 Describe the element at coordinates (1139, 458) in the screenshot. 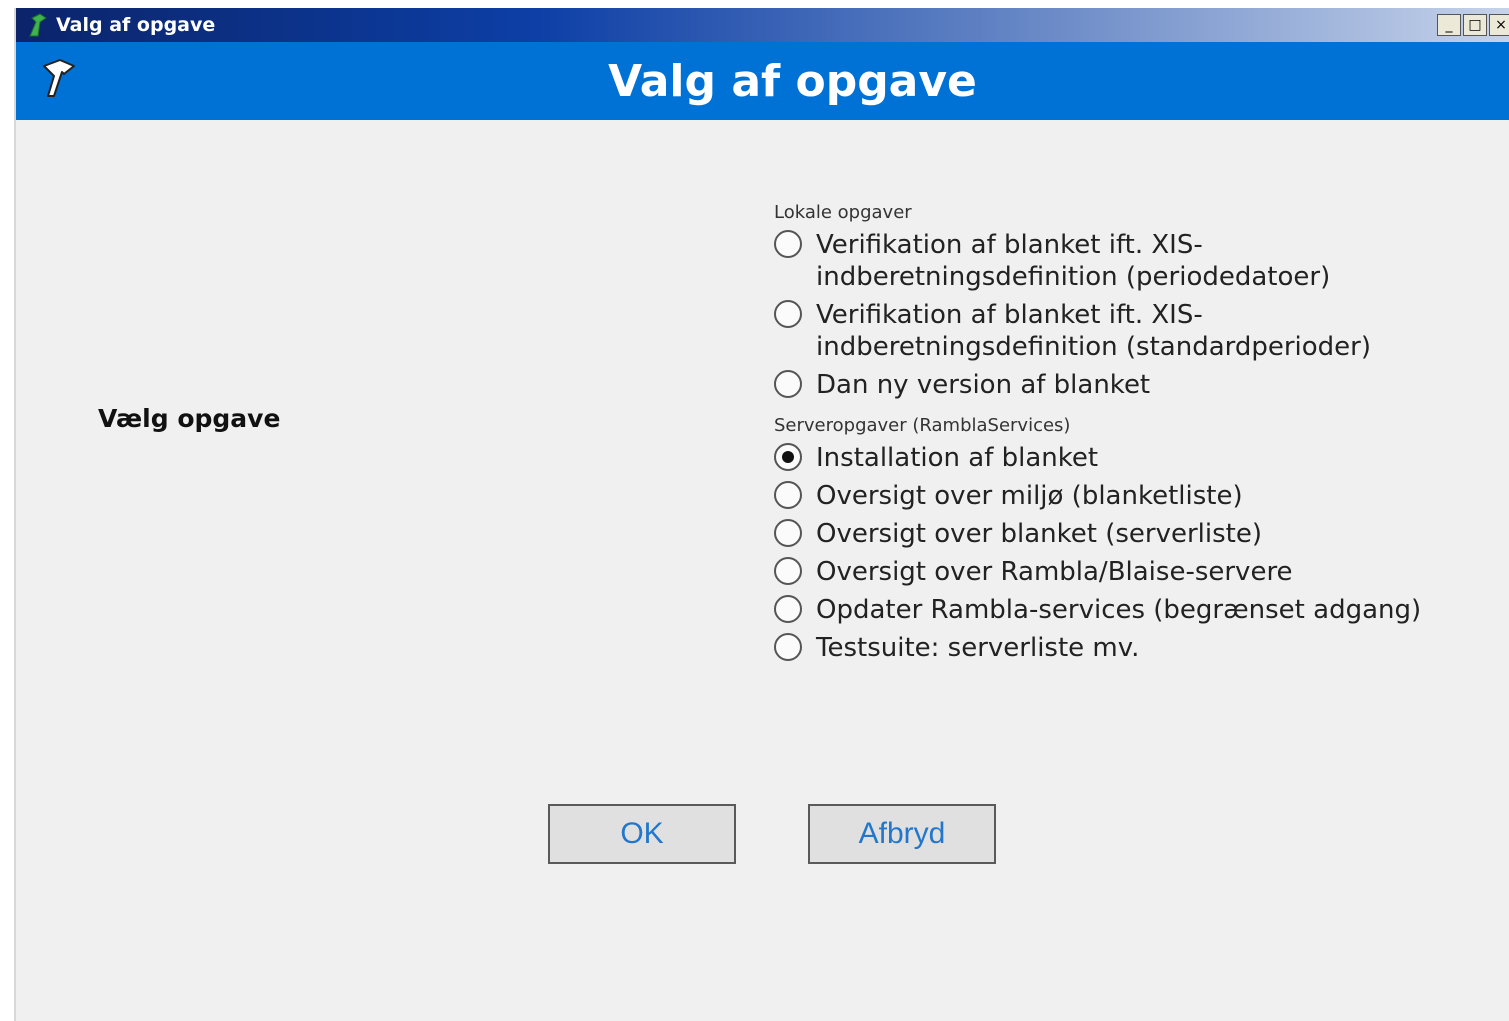

I see `radio-option-install-form: Installation af blanket` at that location.